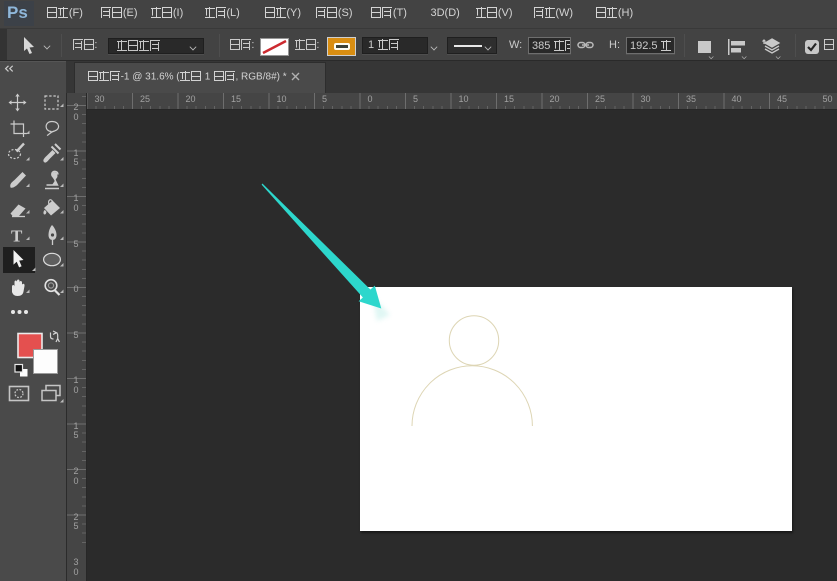 The image size is (837, 581). I want to click on svg-text: T, so click(17, 236).